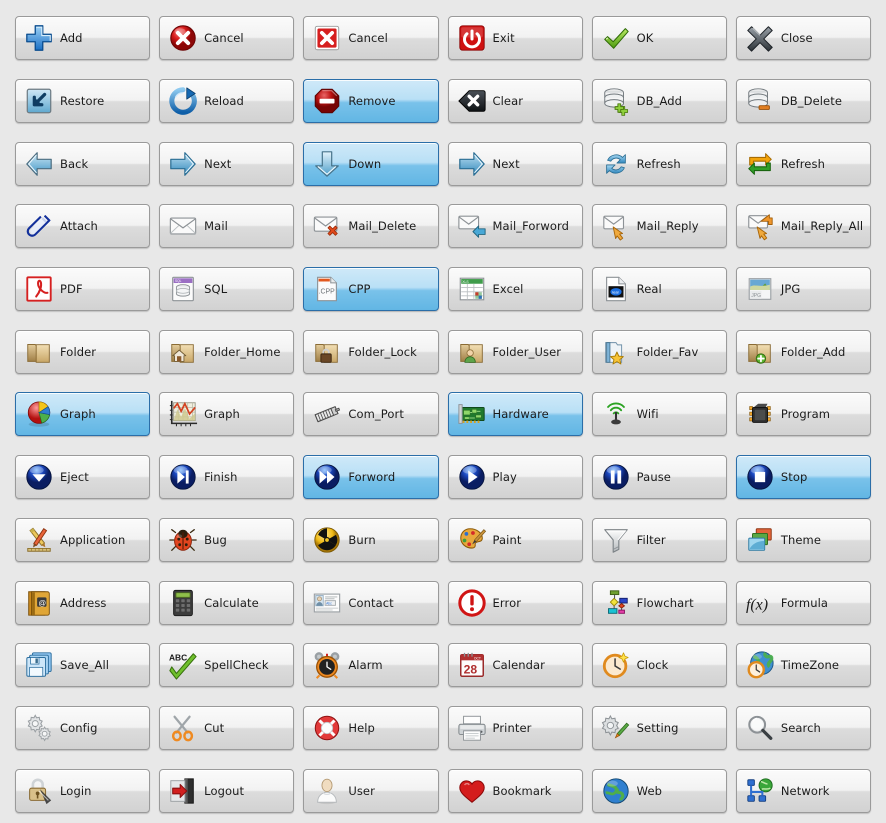  What do you see at coordinates (371, 101) in the screenshot?
I see `button-remove: Remove` at bounding box center [371, 101].